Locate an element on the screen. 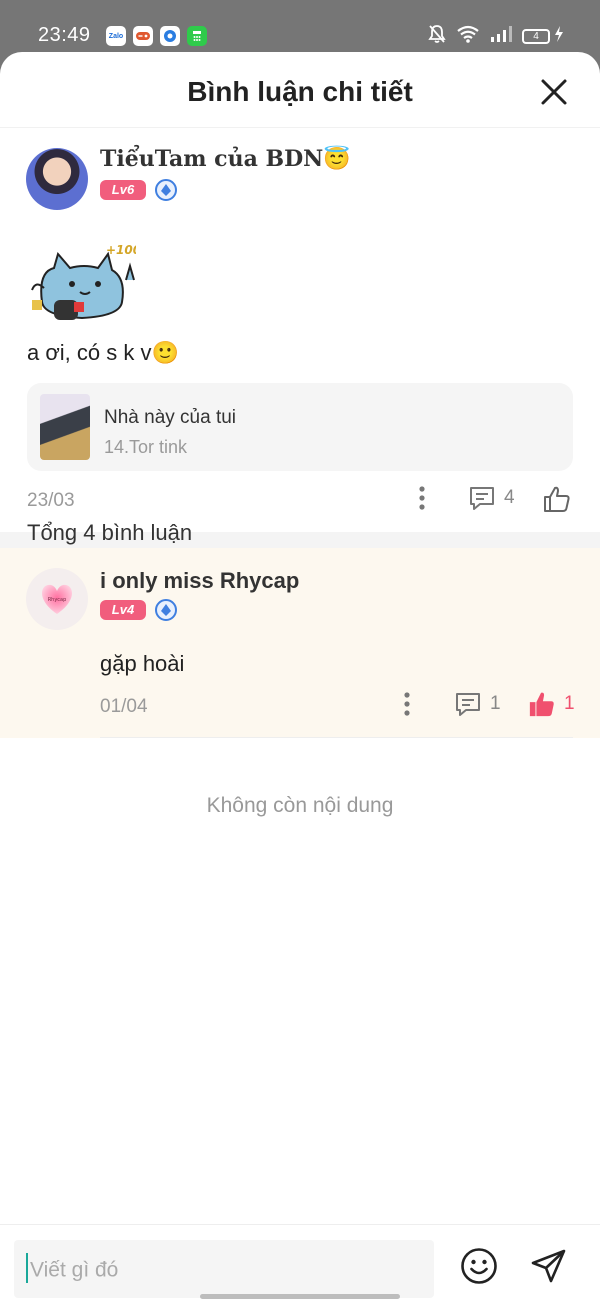 The image size is (600, 1300). home-indicator is located at coordinates (300, 1296).